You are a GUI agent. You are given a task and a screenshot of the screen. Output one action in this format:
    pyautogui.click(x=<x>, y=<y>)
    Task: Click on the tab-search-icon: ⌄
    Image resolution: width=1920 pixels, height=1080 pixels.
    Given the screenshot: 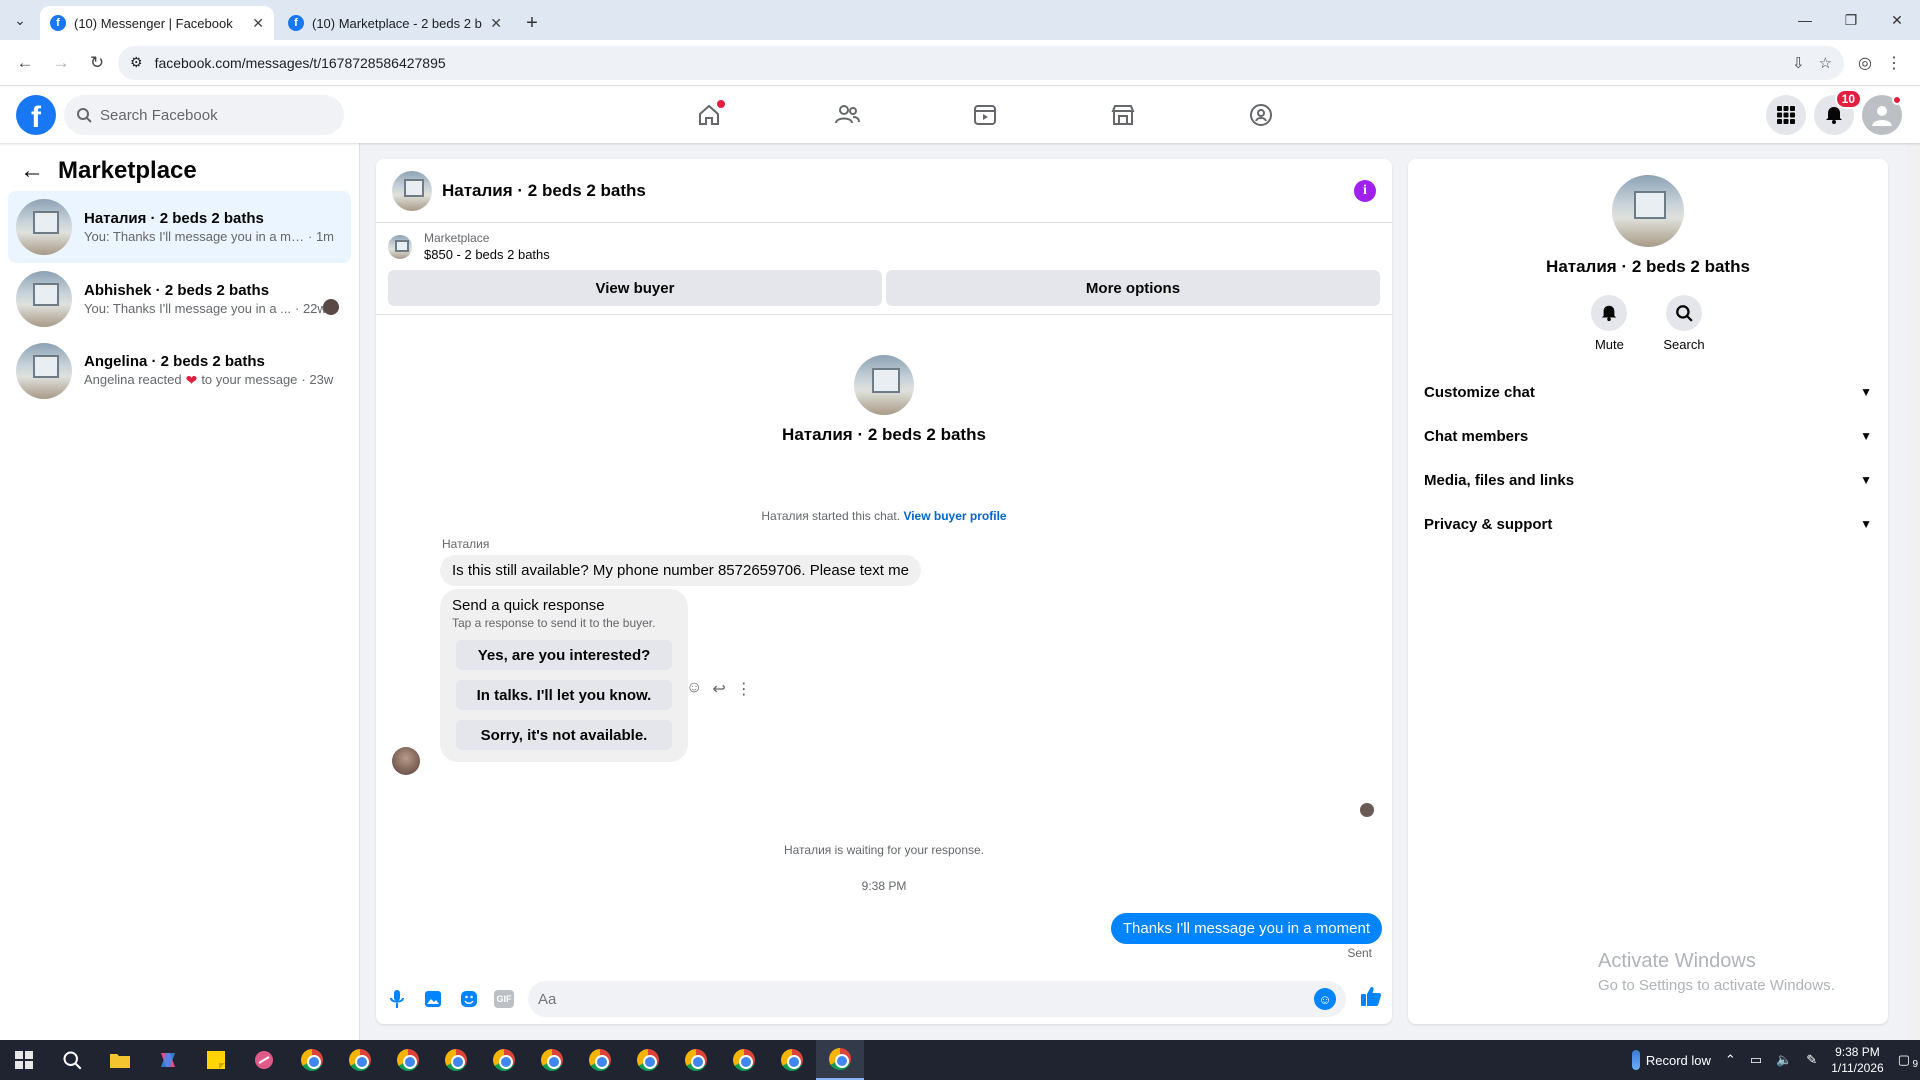 What is the action you would take?
    pyautogui.click(x=20, y=20)
    